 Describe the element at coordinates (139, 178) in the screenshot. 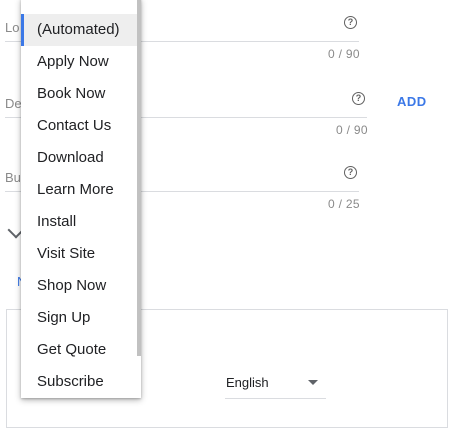

I see `dropdown-scrollbar` at that location.